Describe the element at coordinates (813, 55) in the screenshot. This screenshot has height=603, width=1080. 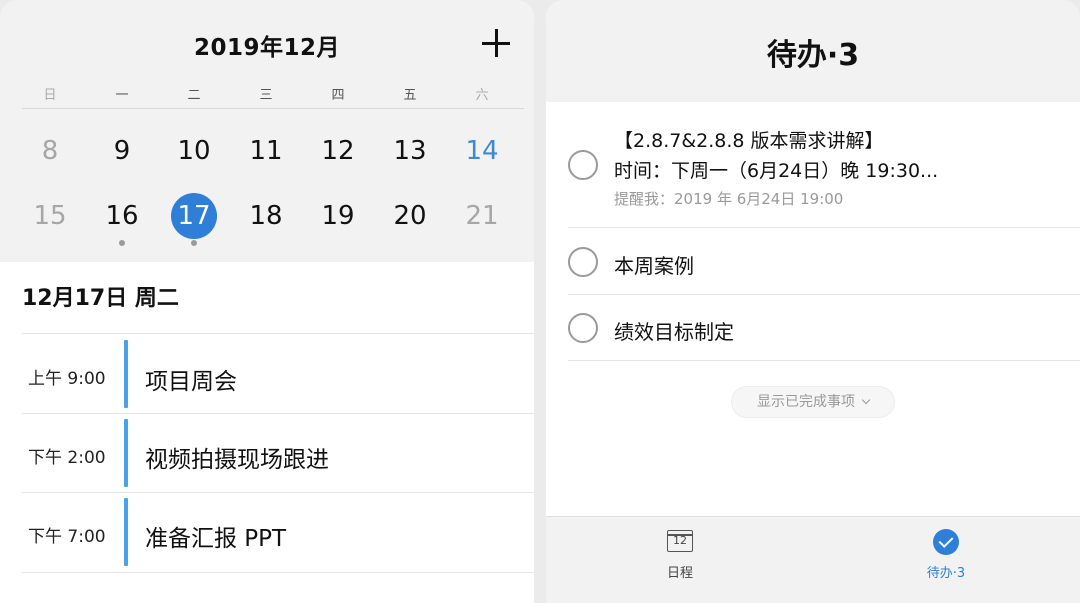
I see `todo-title: 待办·3` at that location.